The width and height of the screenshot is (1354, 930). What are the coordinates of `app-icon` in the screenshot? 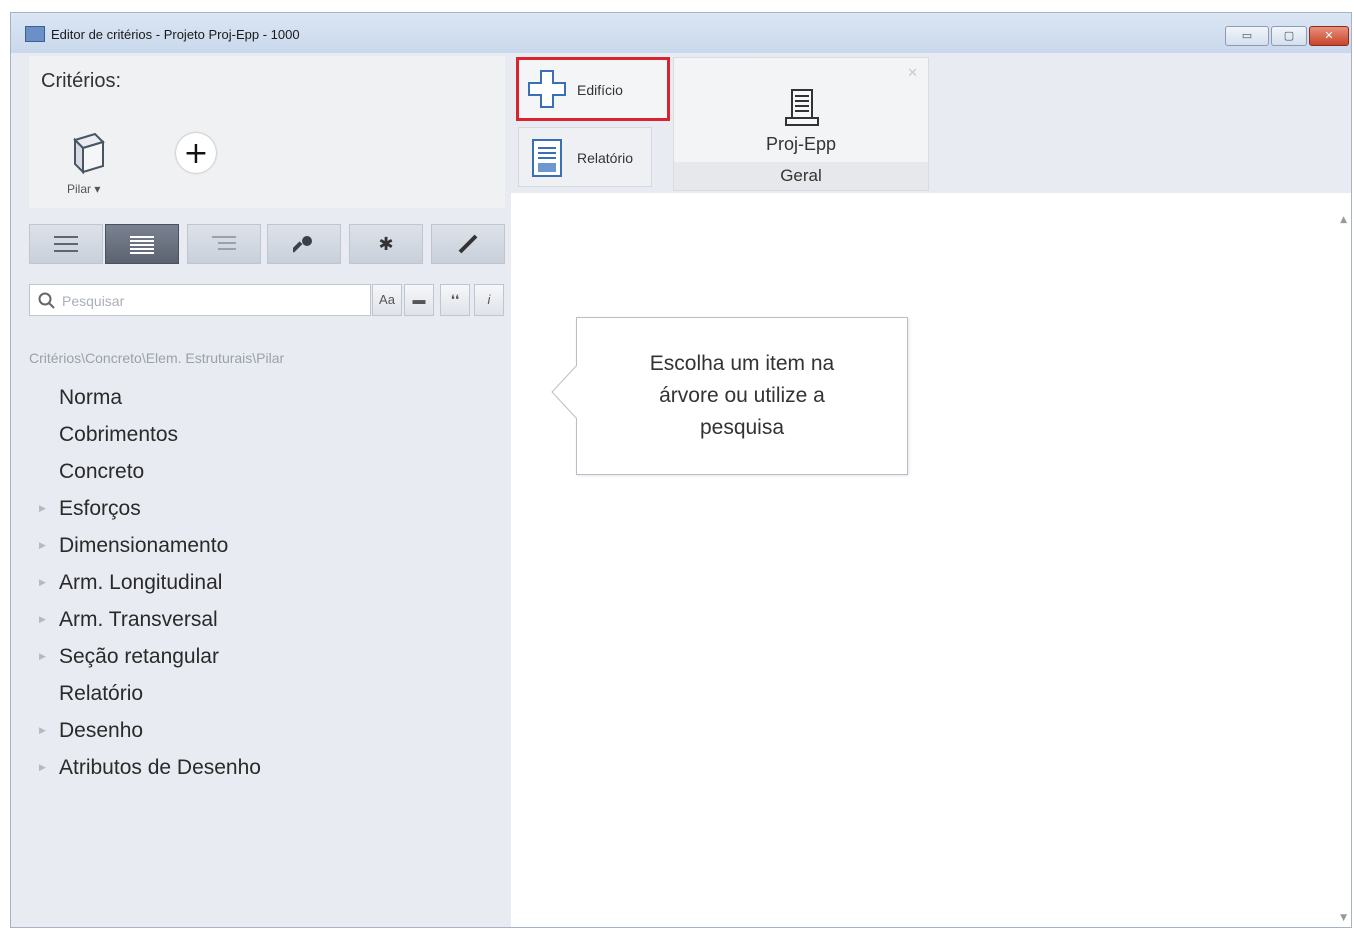 It's located at (35, 34).